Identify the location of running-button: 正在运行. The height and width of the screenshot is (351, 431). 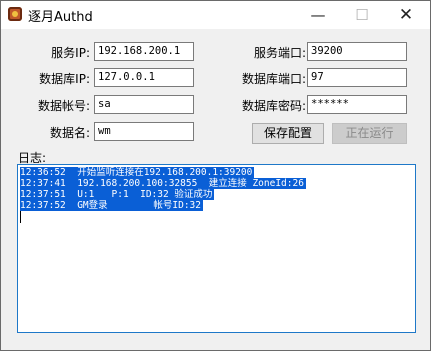
(369, 133).